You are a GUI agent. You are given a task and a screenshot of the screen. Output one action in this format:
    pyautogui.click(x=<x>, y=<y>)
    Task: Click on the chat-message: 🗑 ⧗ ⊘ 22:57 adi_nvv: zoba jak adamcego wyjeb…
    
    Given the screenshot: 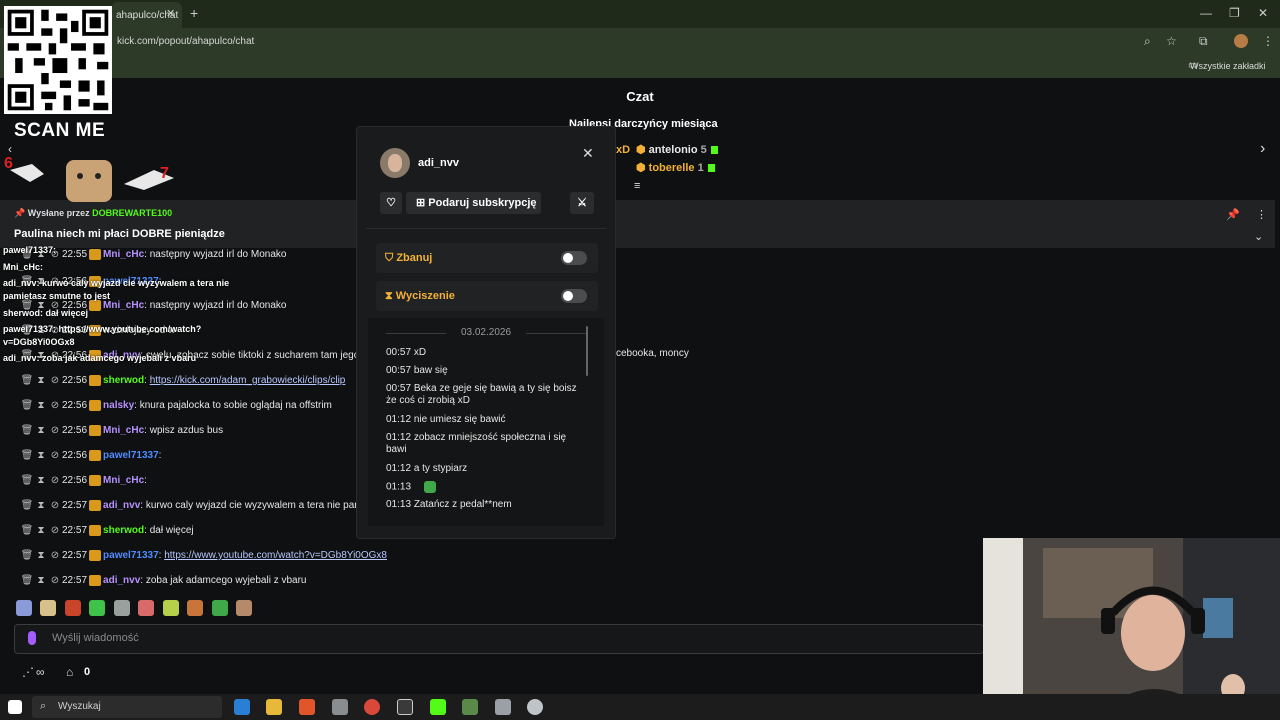 What is the action you would take?
    pyautogui.click(x=163, y=581)
    